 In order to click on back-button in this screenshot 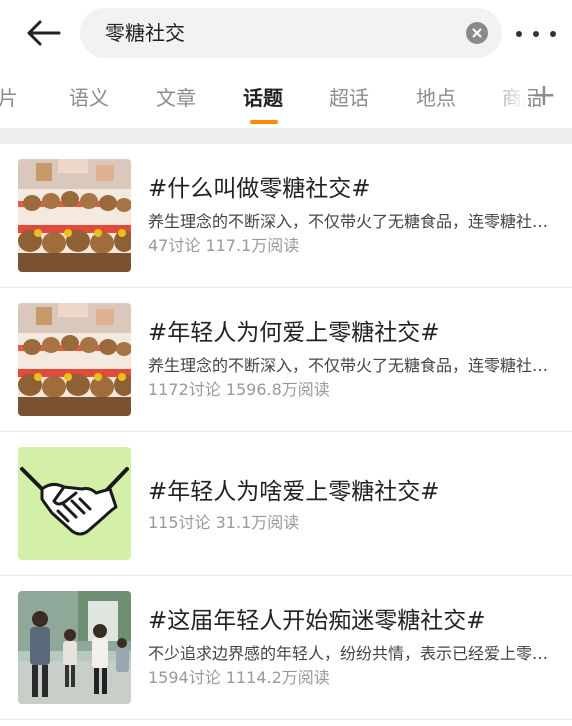, I will do `click(43, 33)`.